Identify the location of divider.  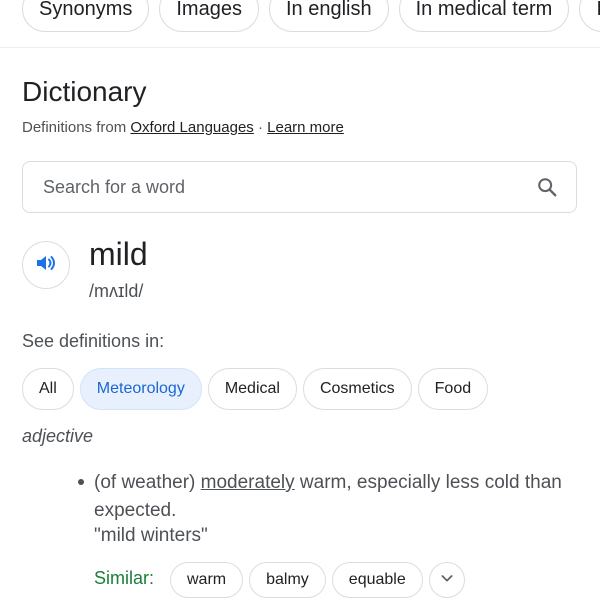
(300, 47).